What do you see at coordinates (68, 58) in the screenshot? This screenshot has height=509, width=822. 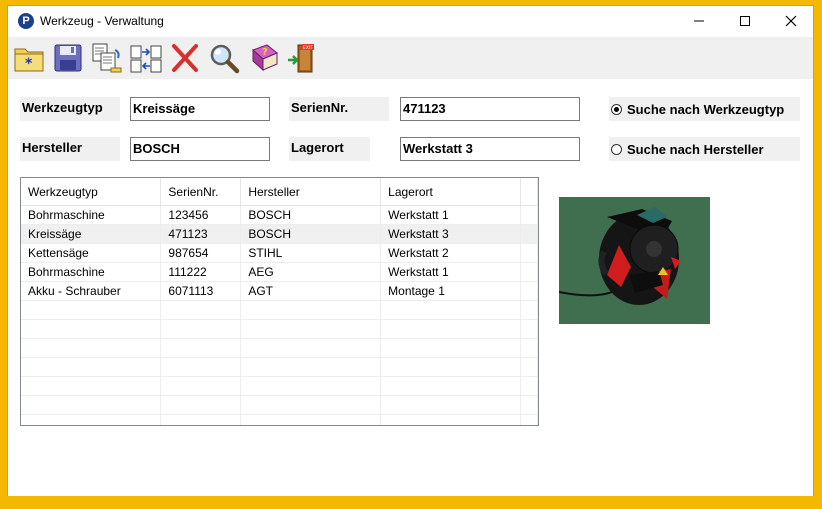 I see `save-button` at bounding box center [68, 58].